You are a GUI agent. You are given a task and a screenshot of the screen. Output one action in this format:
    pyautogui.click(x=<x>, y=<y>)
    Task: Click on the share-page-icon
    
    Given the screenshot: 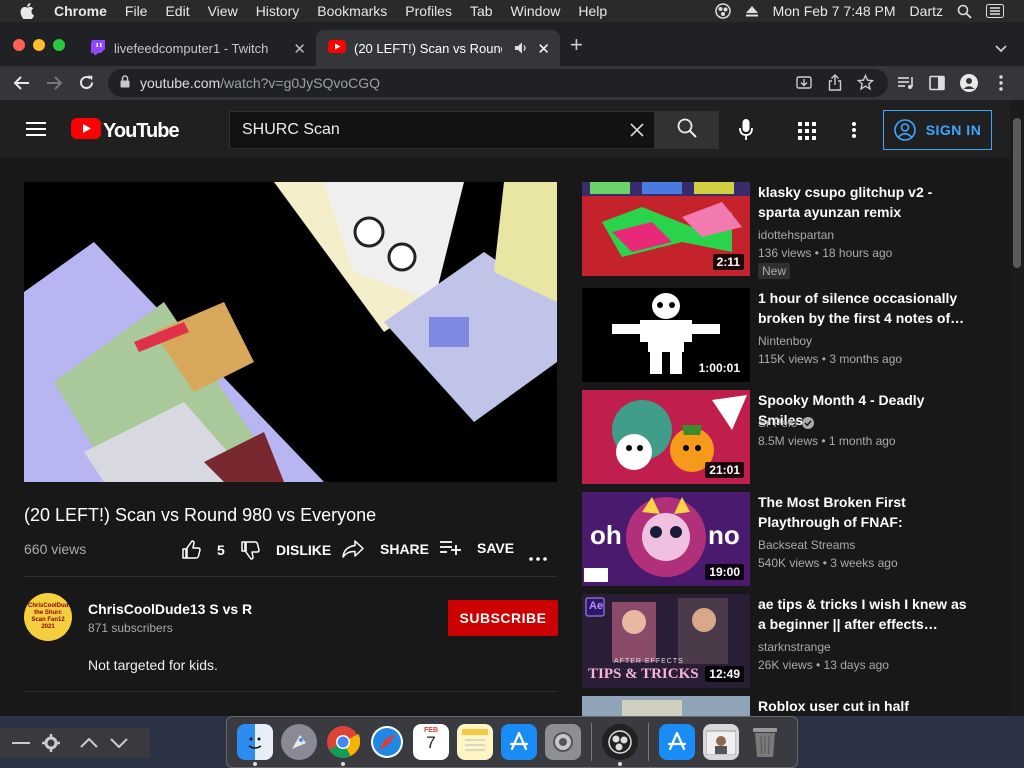 What is the action you would take?
    pyautogui.click(x=835, y=84)
    